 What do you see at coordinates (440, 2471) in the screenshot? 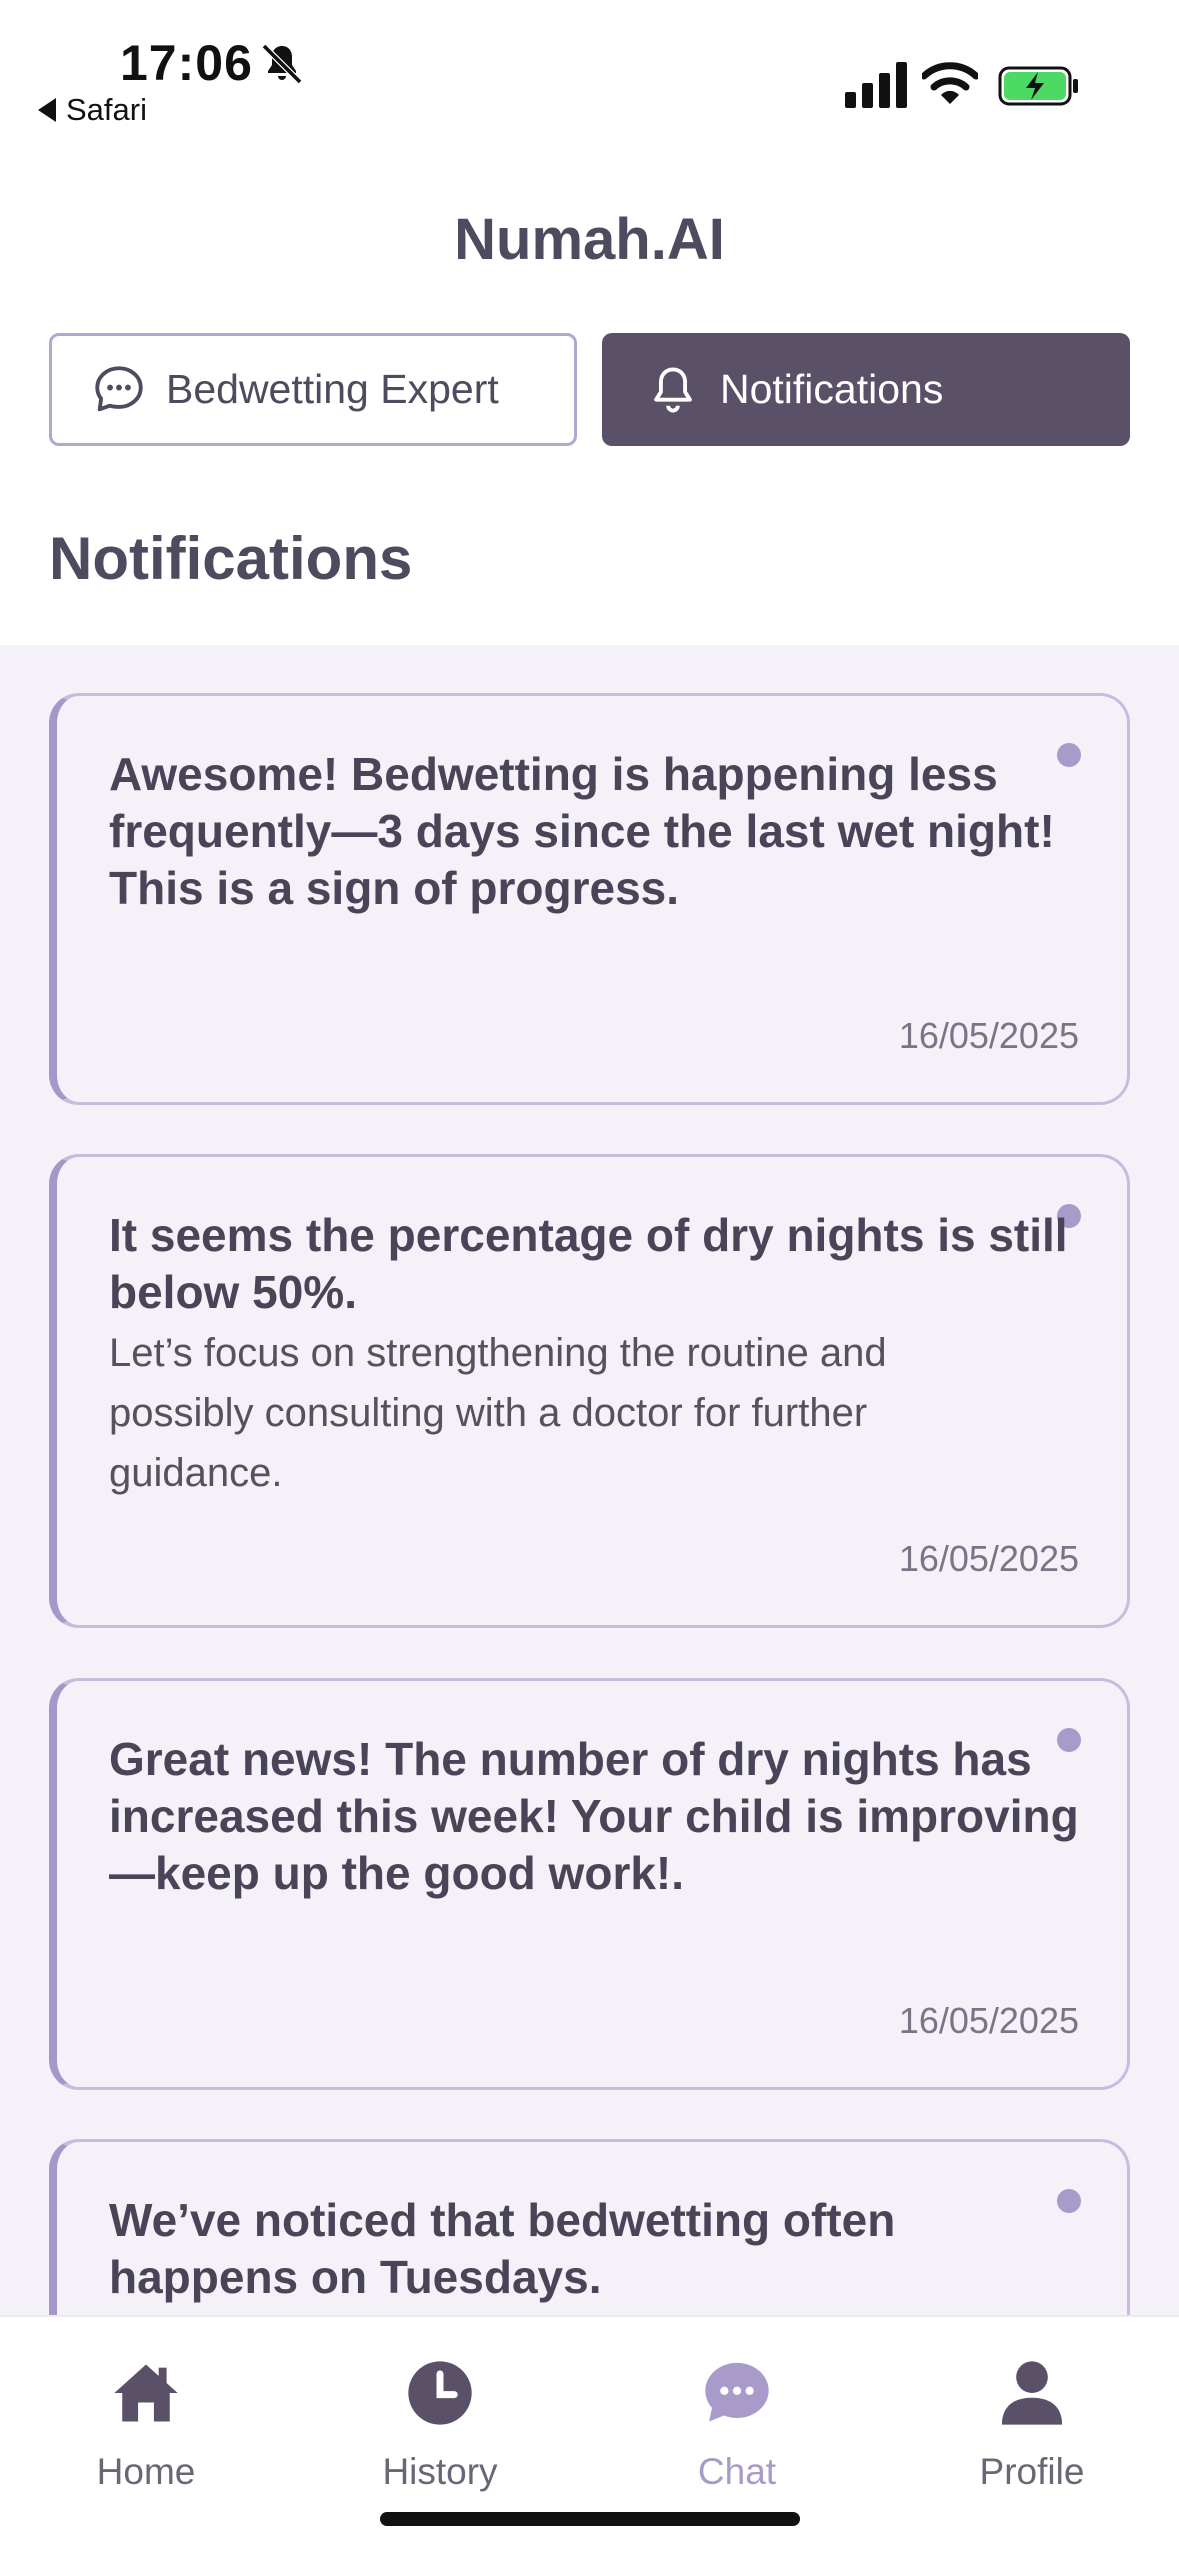
I see `nav-label: History` at bounding box center [440, 2471].